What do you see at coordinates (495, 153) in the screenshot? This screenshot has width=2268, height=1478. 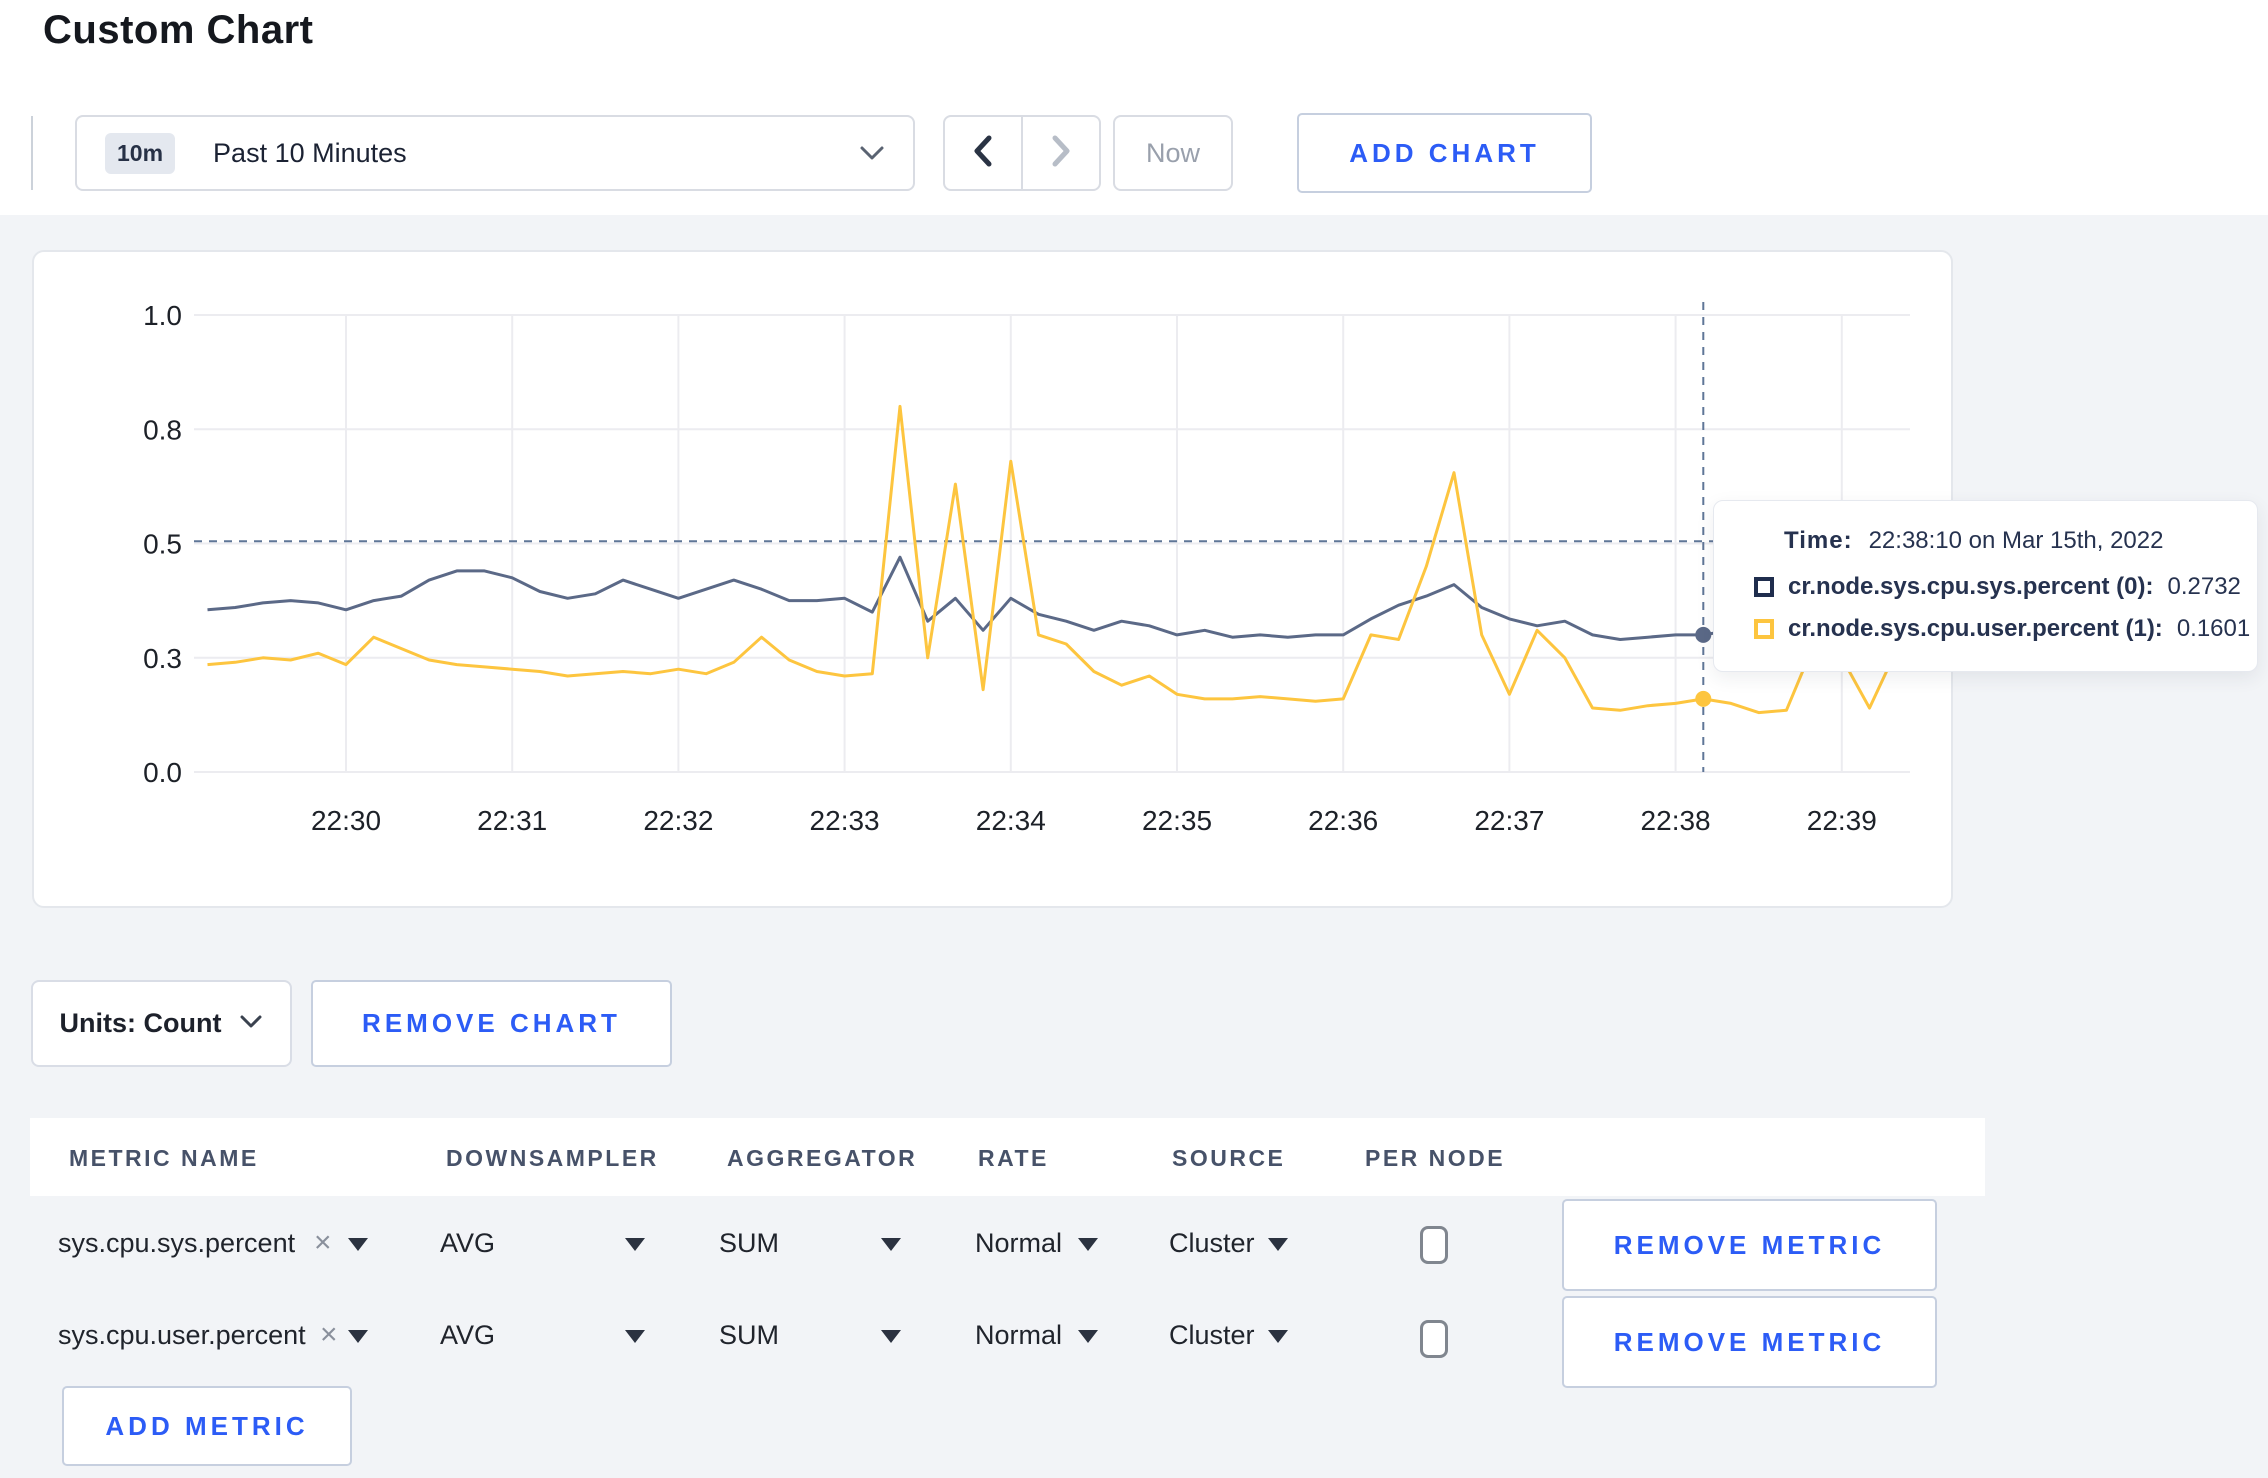 I see `time-window-dropdown: 10m Past 10 Minutes` at bounding box center [495, 153].